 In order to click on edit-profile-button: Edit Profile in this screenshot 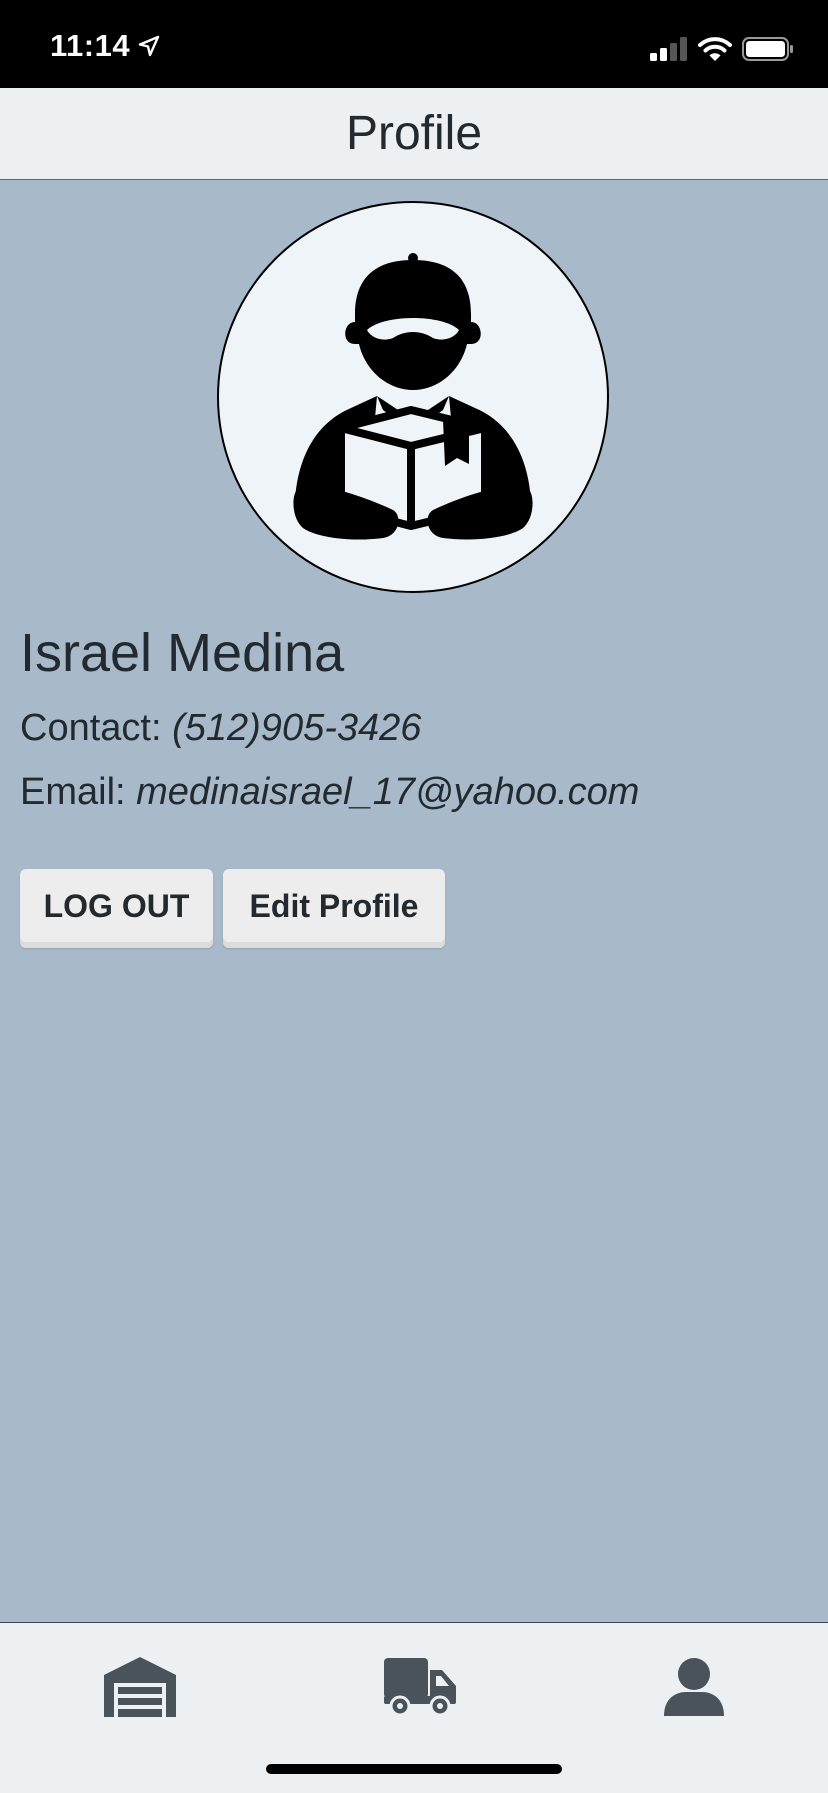, I will do `click(334, 908)`.